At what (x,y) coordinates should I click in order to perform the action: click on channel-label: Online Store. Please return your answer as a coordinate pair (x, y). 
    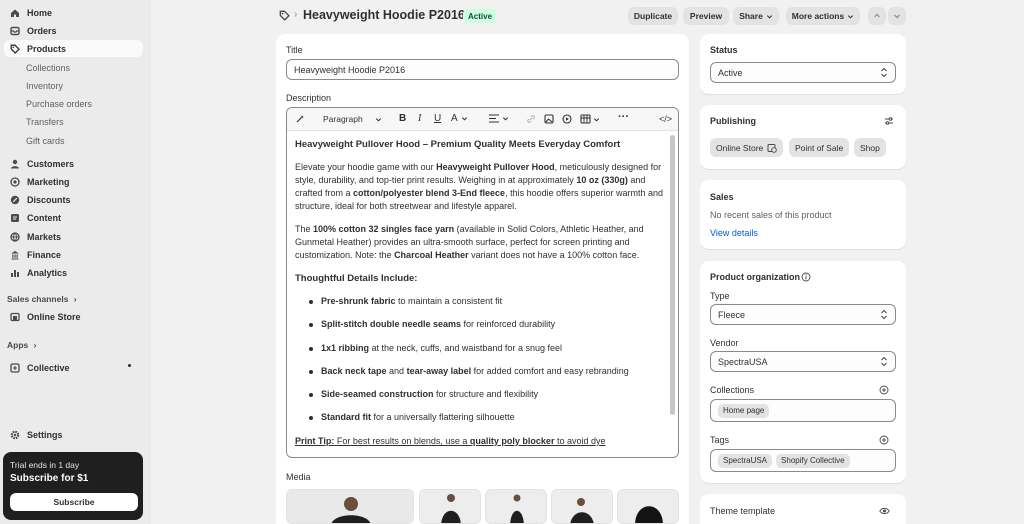
    Looking at the image, I should click on (740, 147).